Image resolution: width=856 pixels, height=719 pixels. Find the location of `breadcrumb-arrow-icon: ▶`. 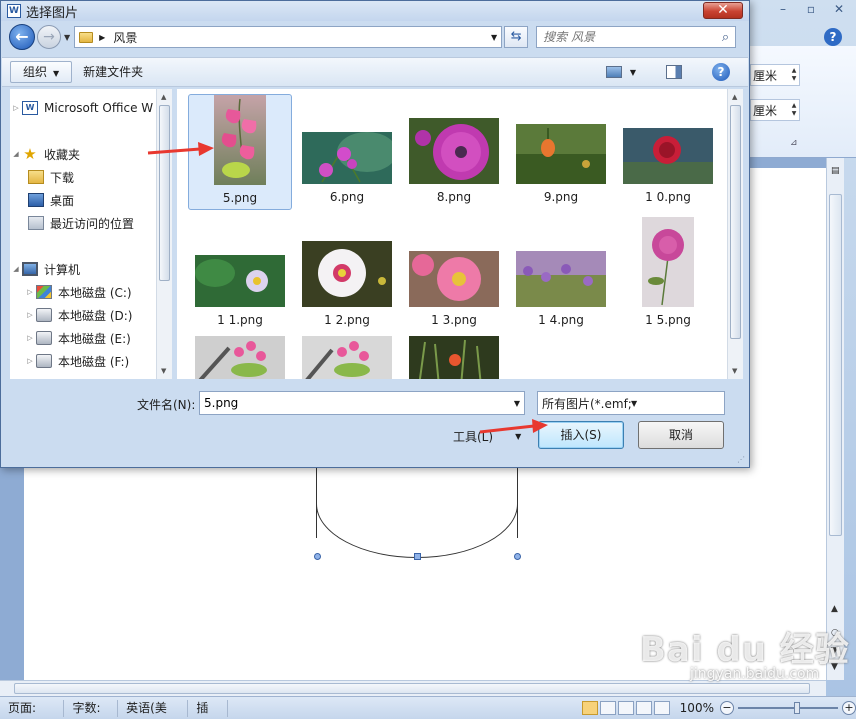

breadcrumb-arrow-icon: ▶ is located at coordinates (102, 37).